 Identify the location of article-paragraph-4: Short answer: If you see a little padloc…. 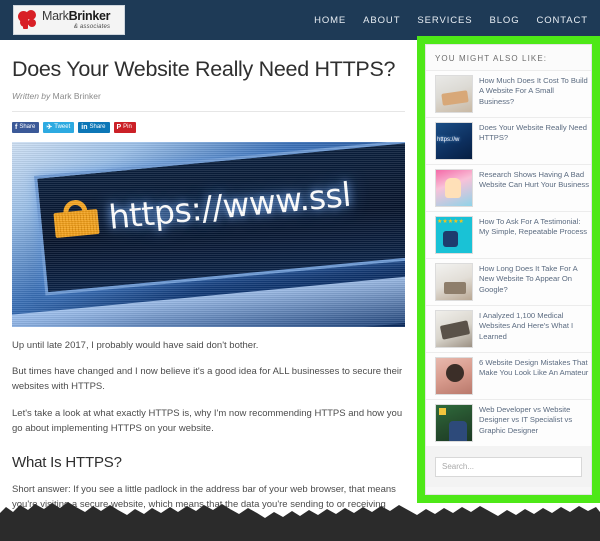
(204, 497).